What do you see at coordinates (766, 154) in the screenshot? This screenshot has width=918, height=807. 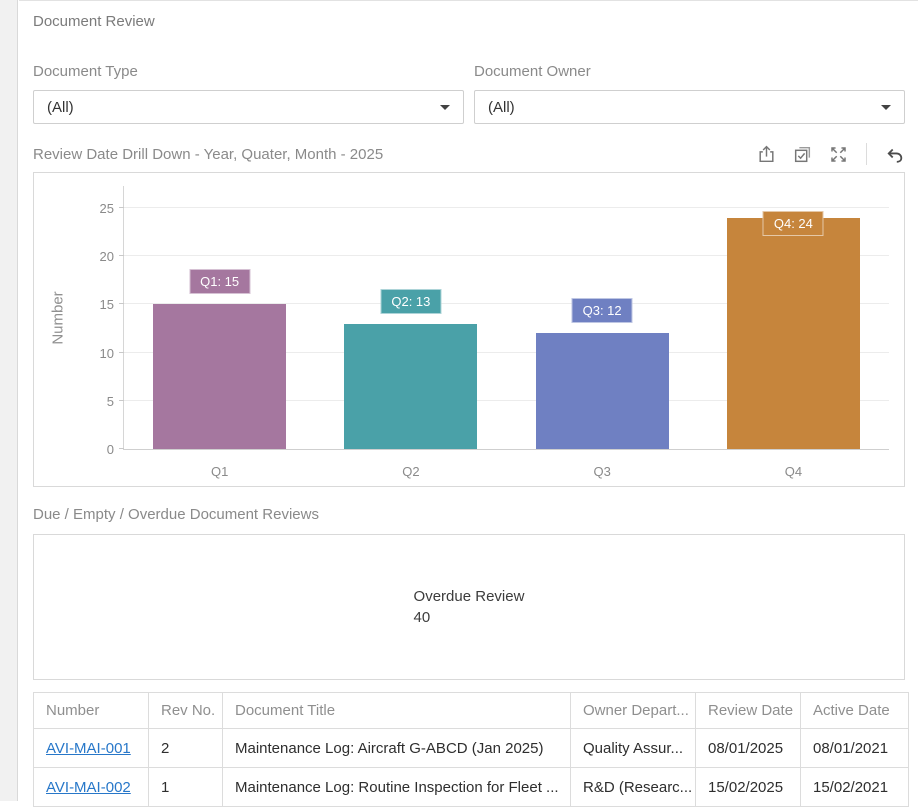 I see `export-icon` at bounding box center [766, 154].